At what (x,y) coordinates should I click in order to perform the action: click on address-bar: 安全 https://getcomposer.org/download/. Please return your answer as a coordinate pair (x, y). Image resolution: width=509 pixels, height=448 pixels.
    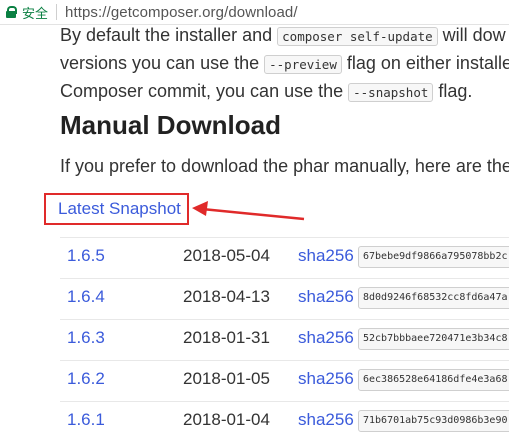
    Looking at the image, I should click on (254, 12).